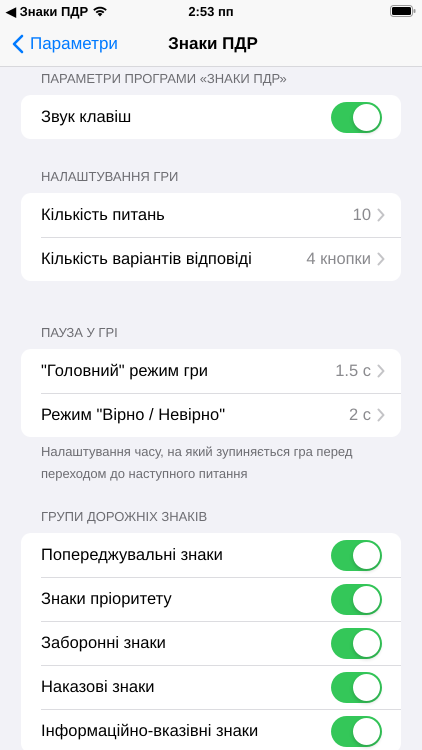  What do you see at coordinates (132, 555) in the screenshot?
I see `setting-label: Попереджувальні знаки` at bounding box center [132, 555].